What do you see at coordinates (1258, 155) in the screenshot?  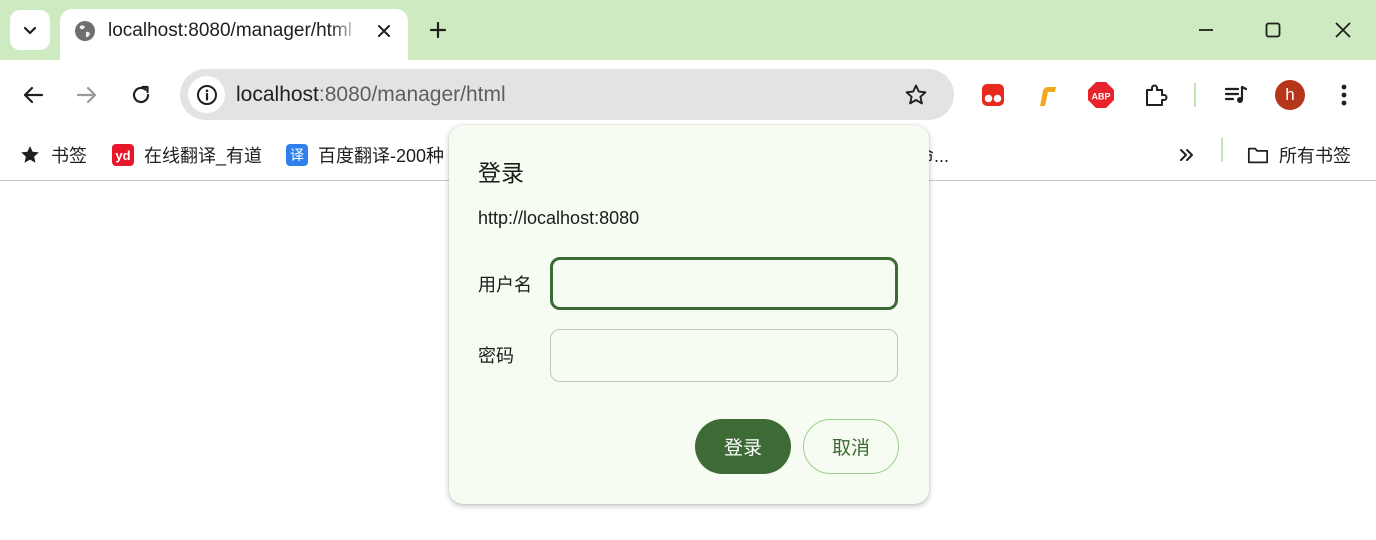 I see `folder-icon` at bounding box center [1258, 155].